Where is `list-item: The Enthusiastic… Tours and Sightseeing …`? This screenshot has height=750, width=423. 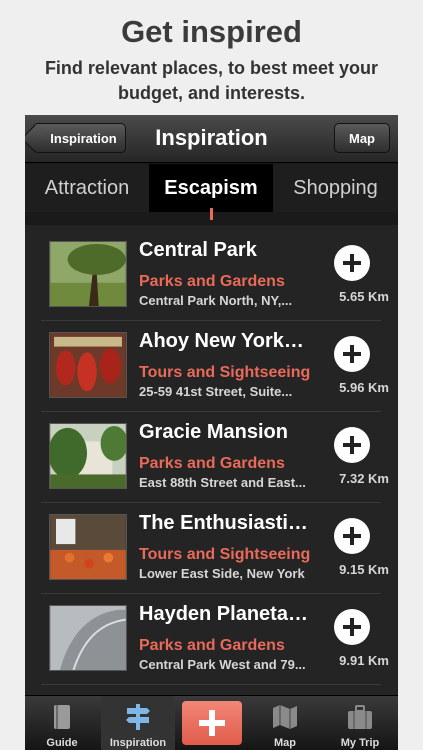 list-item: The Enthusiastic… Tours and Sightseeing … is located at coordinates (215, 549).